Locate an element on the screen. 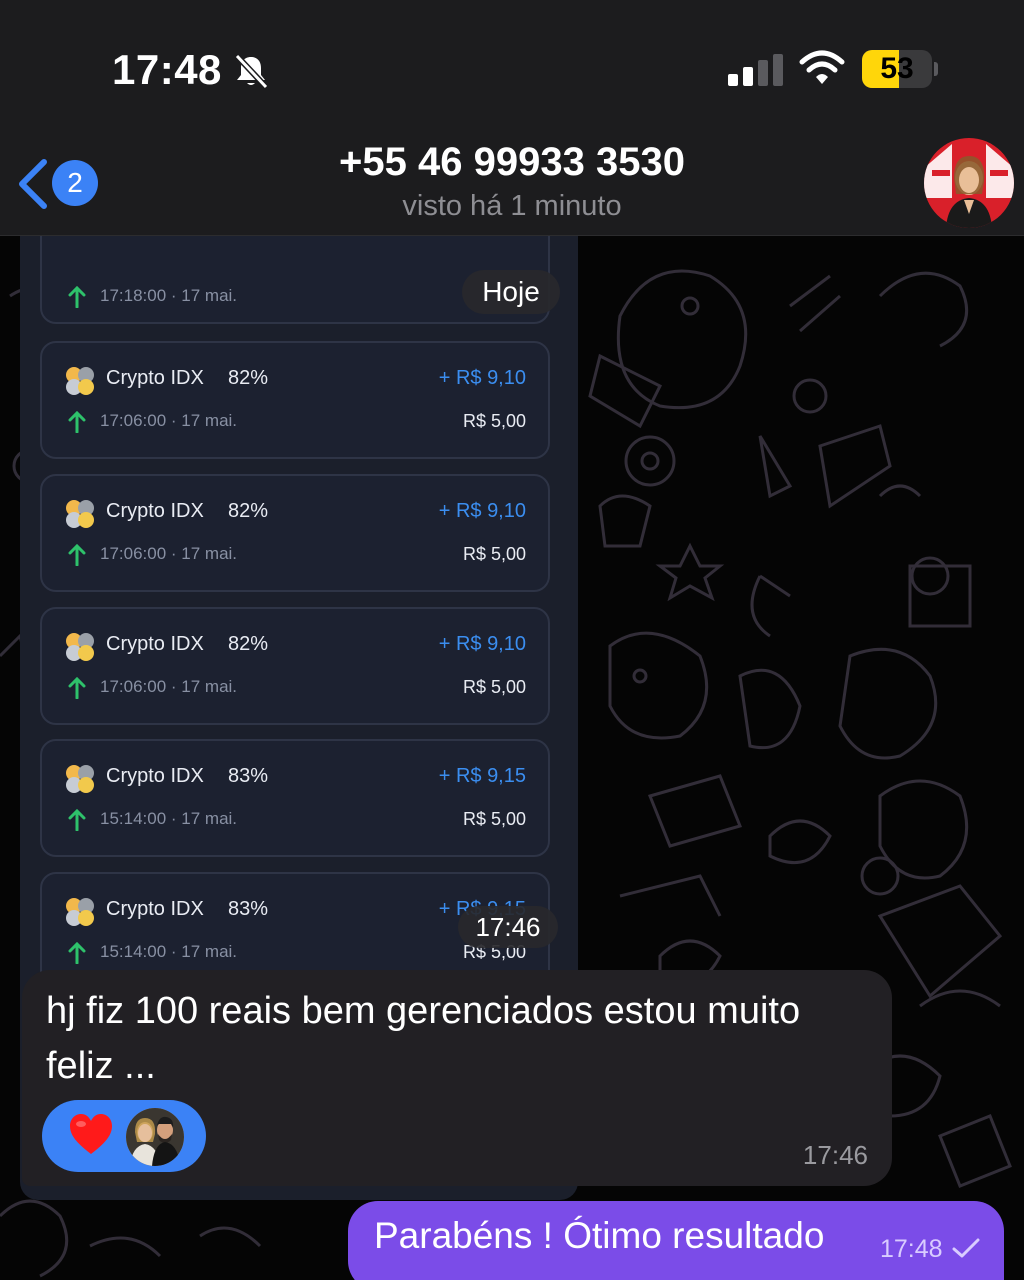  last-seen-status: visto há 1 minuto is located at coordinates (512, 206).